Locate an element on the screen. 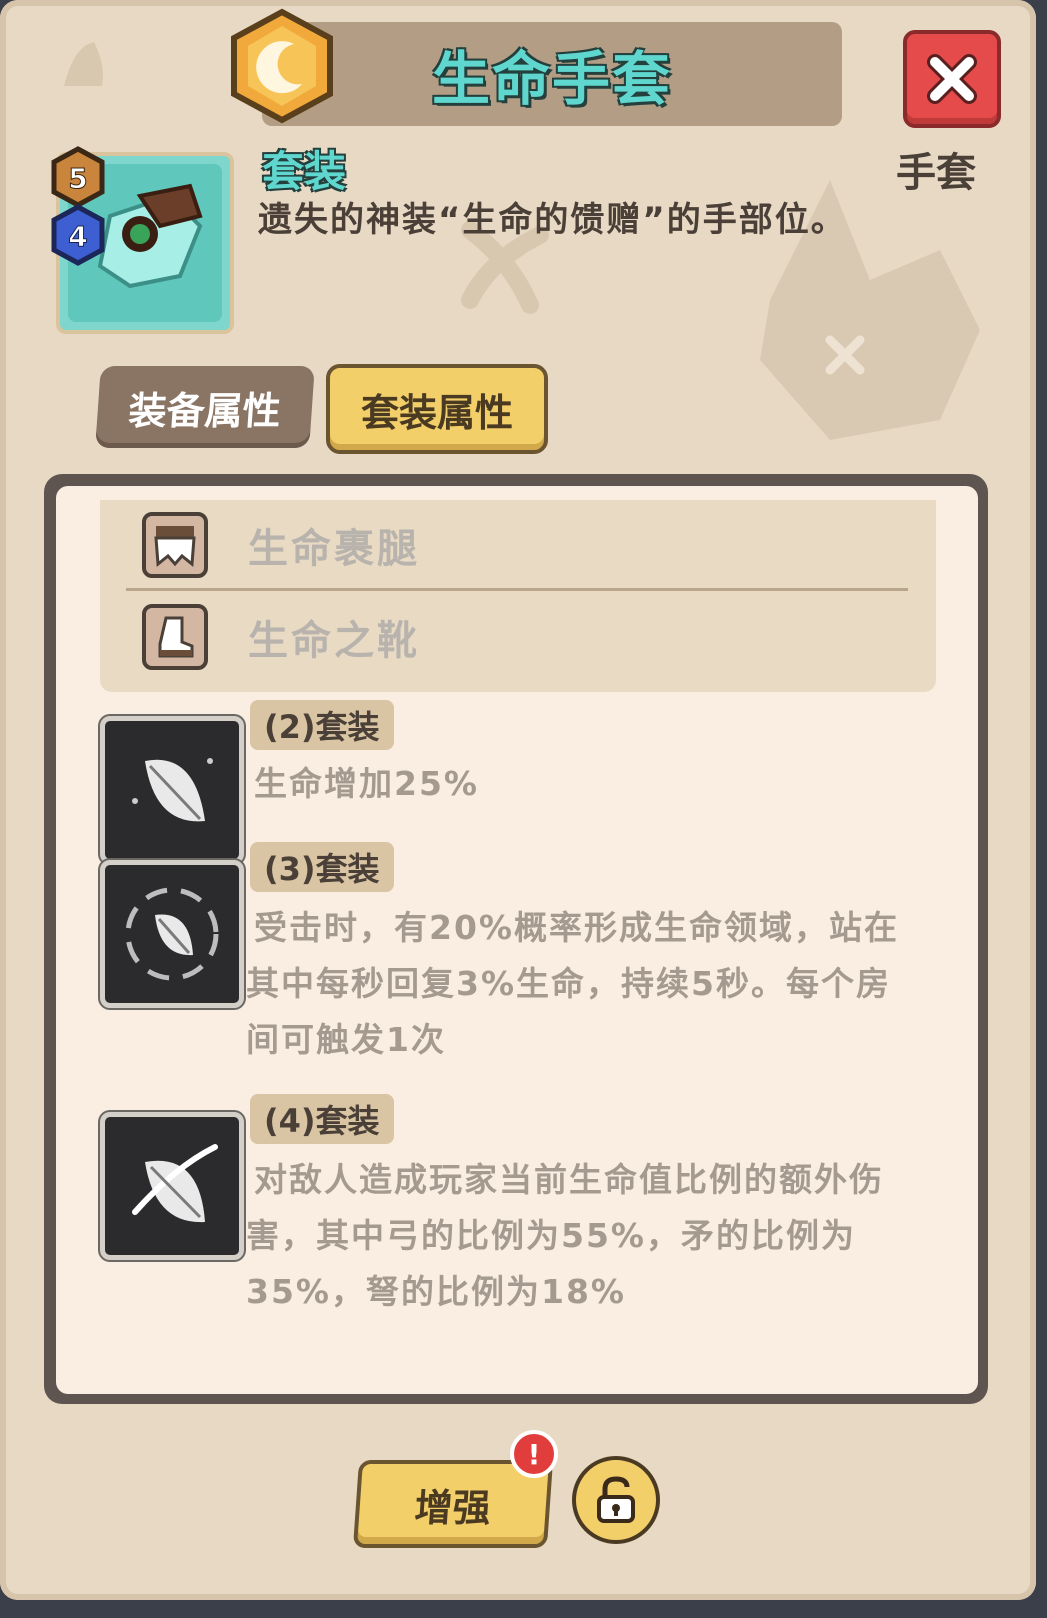  leaf-ring-skill-icon is located at coordinates (172, 934).